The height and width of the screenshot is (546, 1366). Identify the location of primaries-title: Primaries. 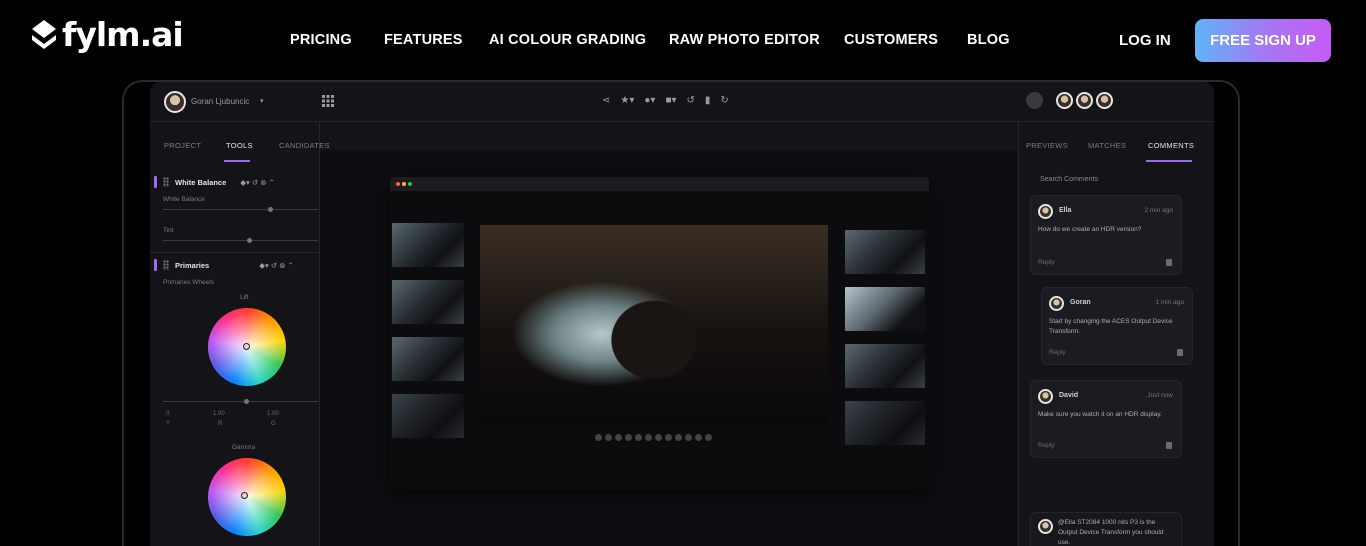
(192, 265).